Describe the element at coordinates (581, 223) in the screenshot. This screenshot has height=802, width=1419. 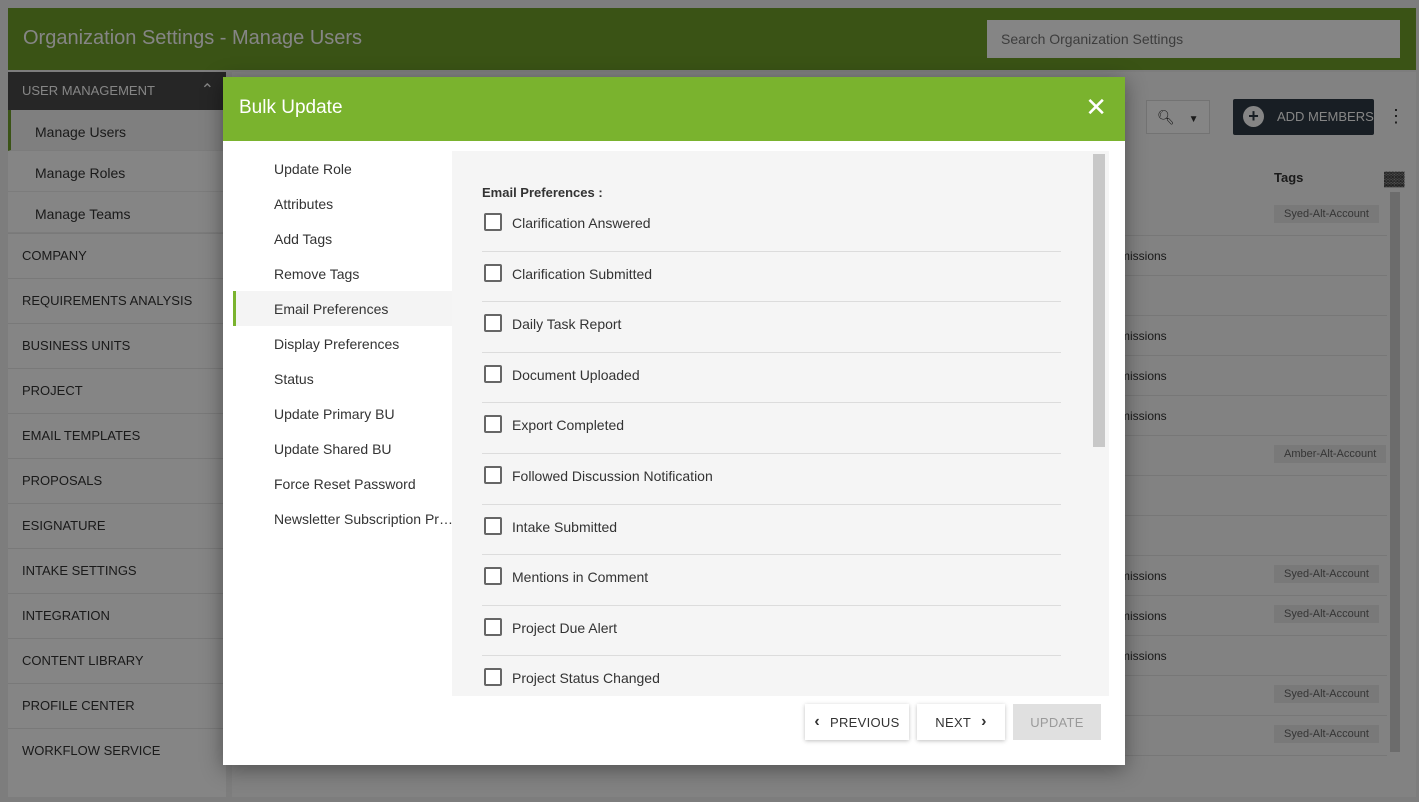
I see `option-label: Clarification Answered` at that location.